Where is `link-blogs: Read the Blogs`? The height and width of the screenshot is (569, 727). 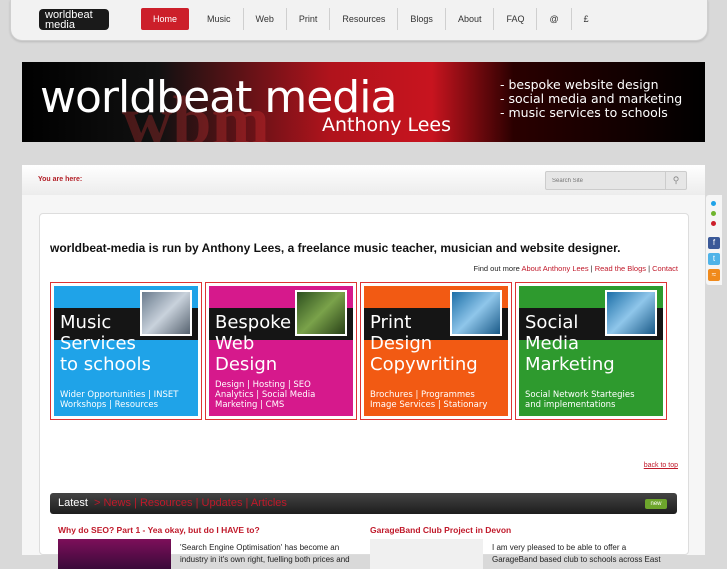
link-blogs: Read the Blogs is located at coordinates (620, 268).